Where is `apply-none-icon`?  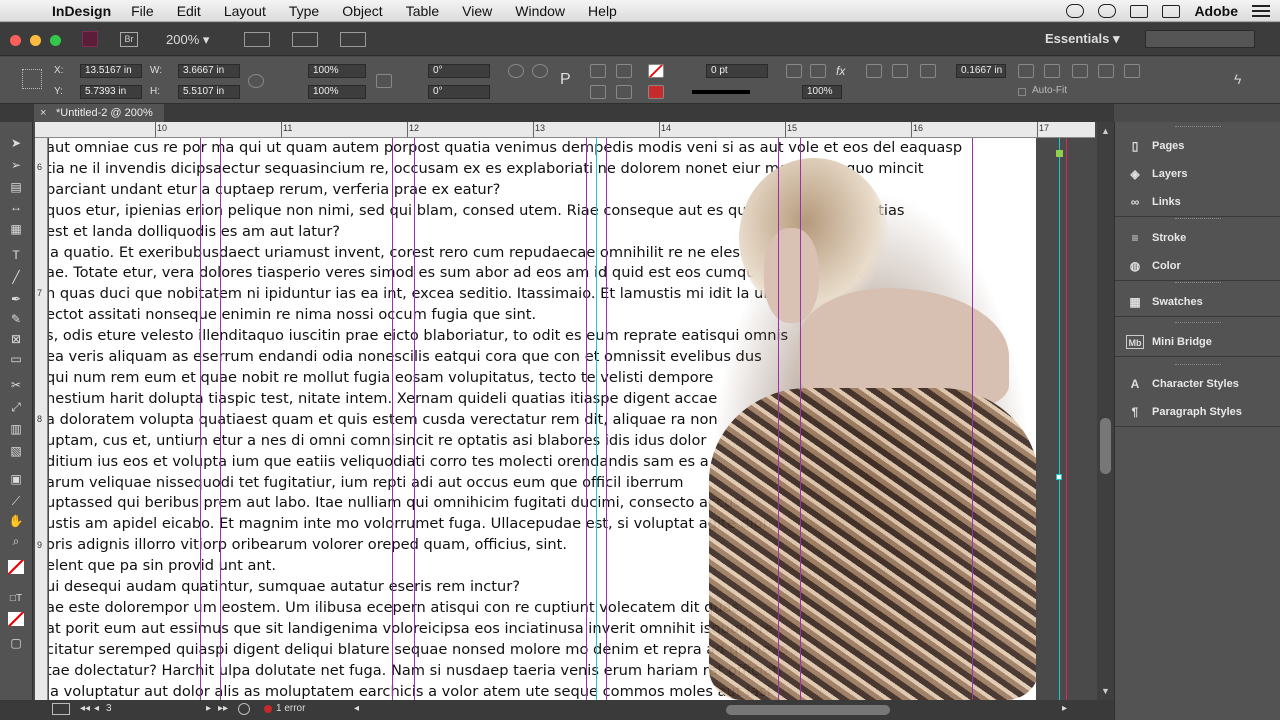 apply-none-icon is located at coordinates (16, 619).